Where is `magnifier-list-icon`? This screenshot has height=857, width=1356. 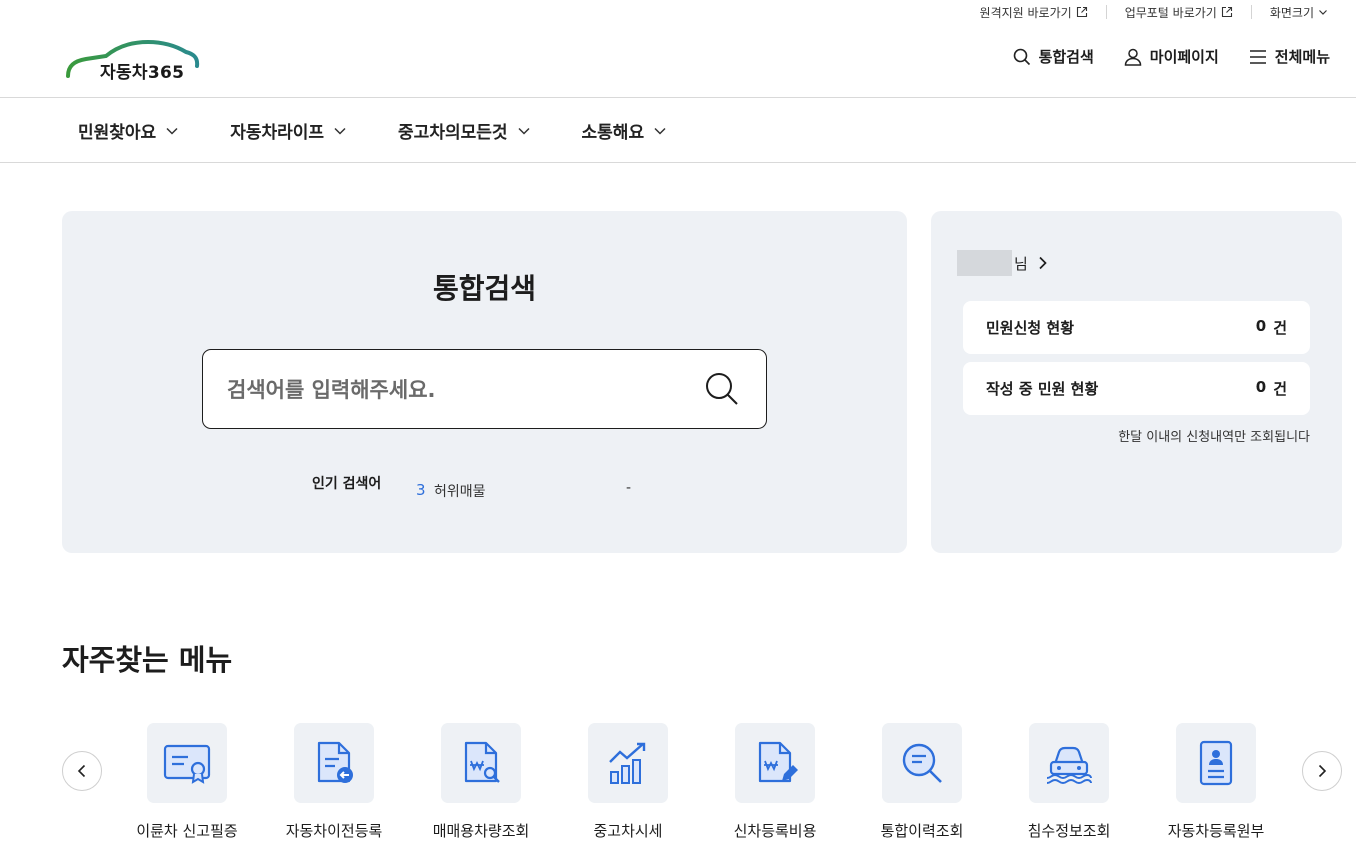
magnifier-list-icon is located at coordinates (922, 763).